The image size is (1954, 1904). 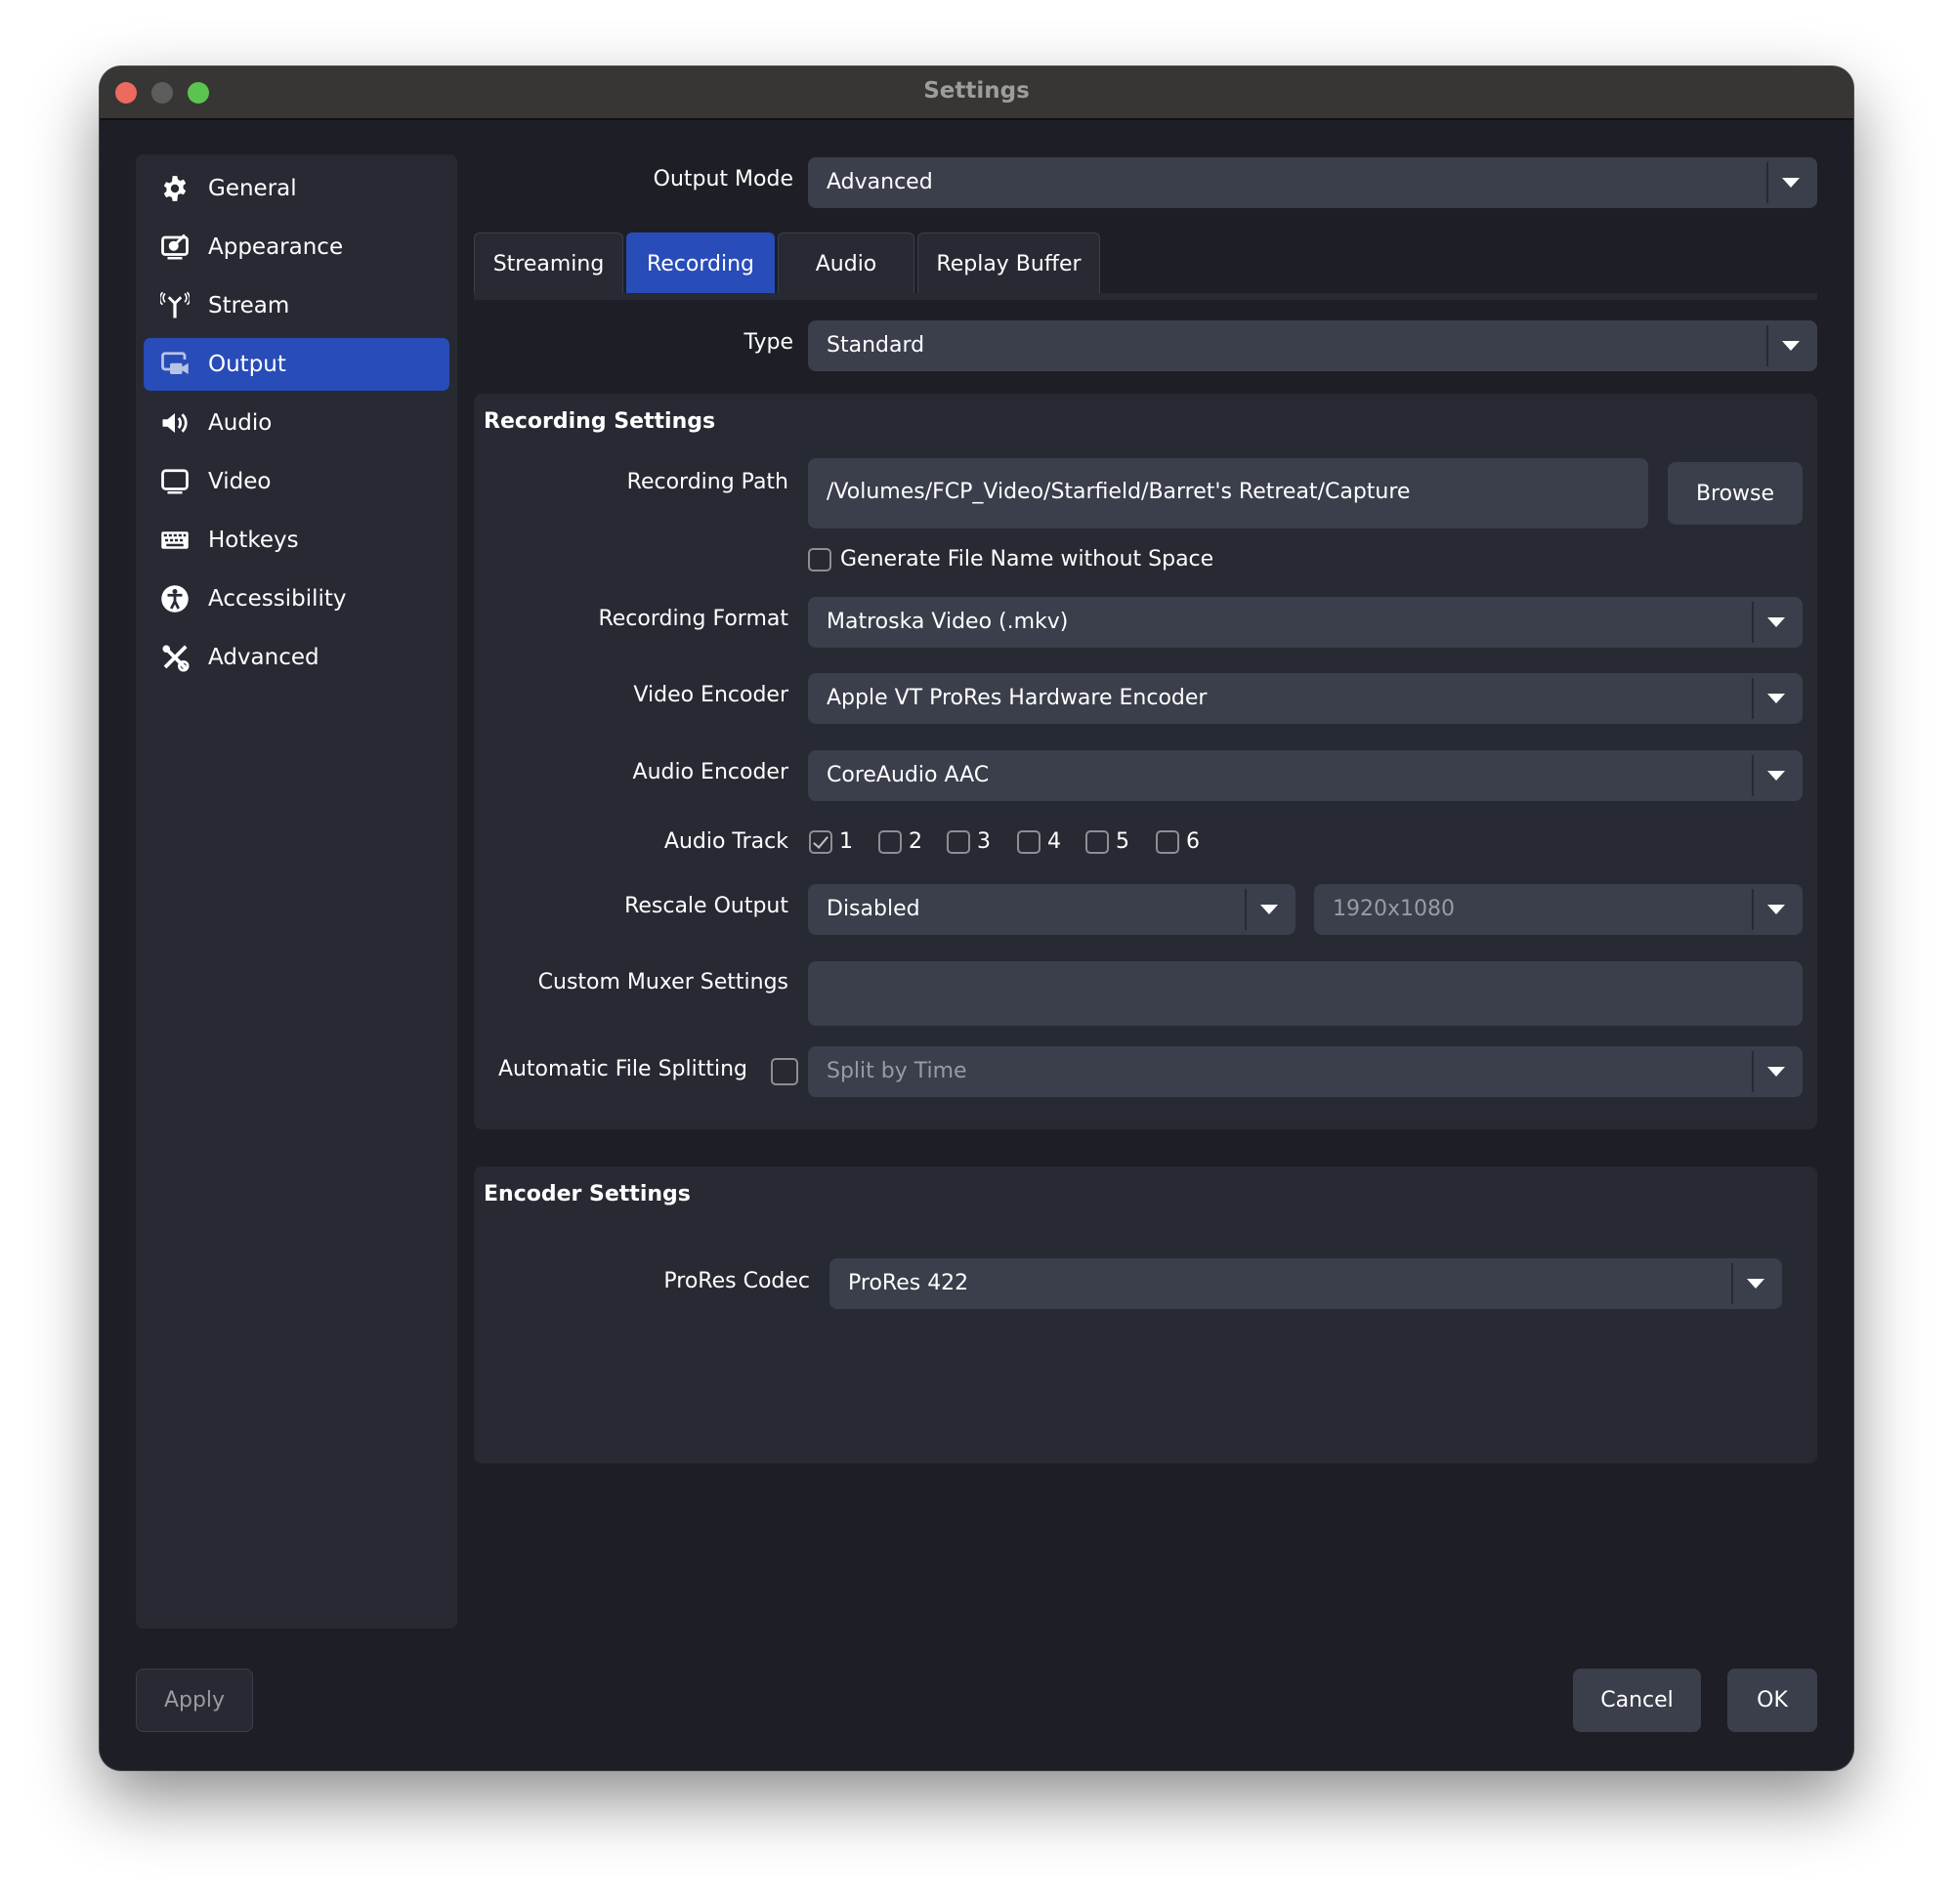 What do you see at coordinates (984, 841) in the screenshot?
I see `audio-track-3-label: 3` at bounding box center [984, 841].